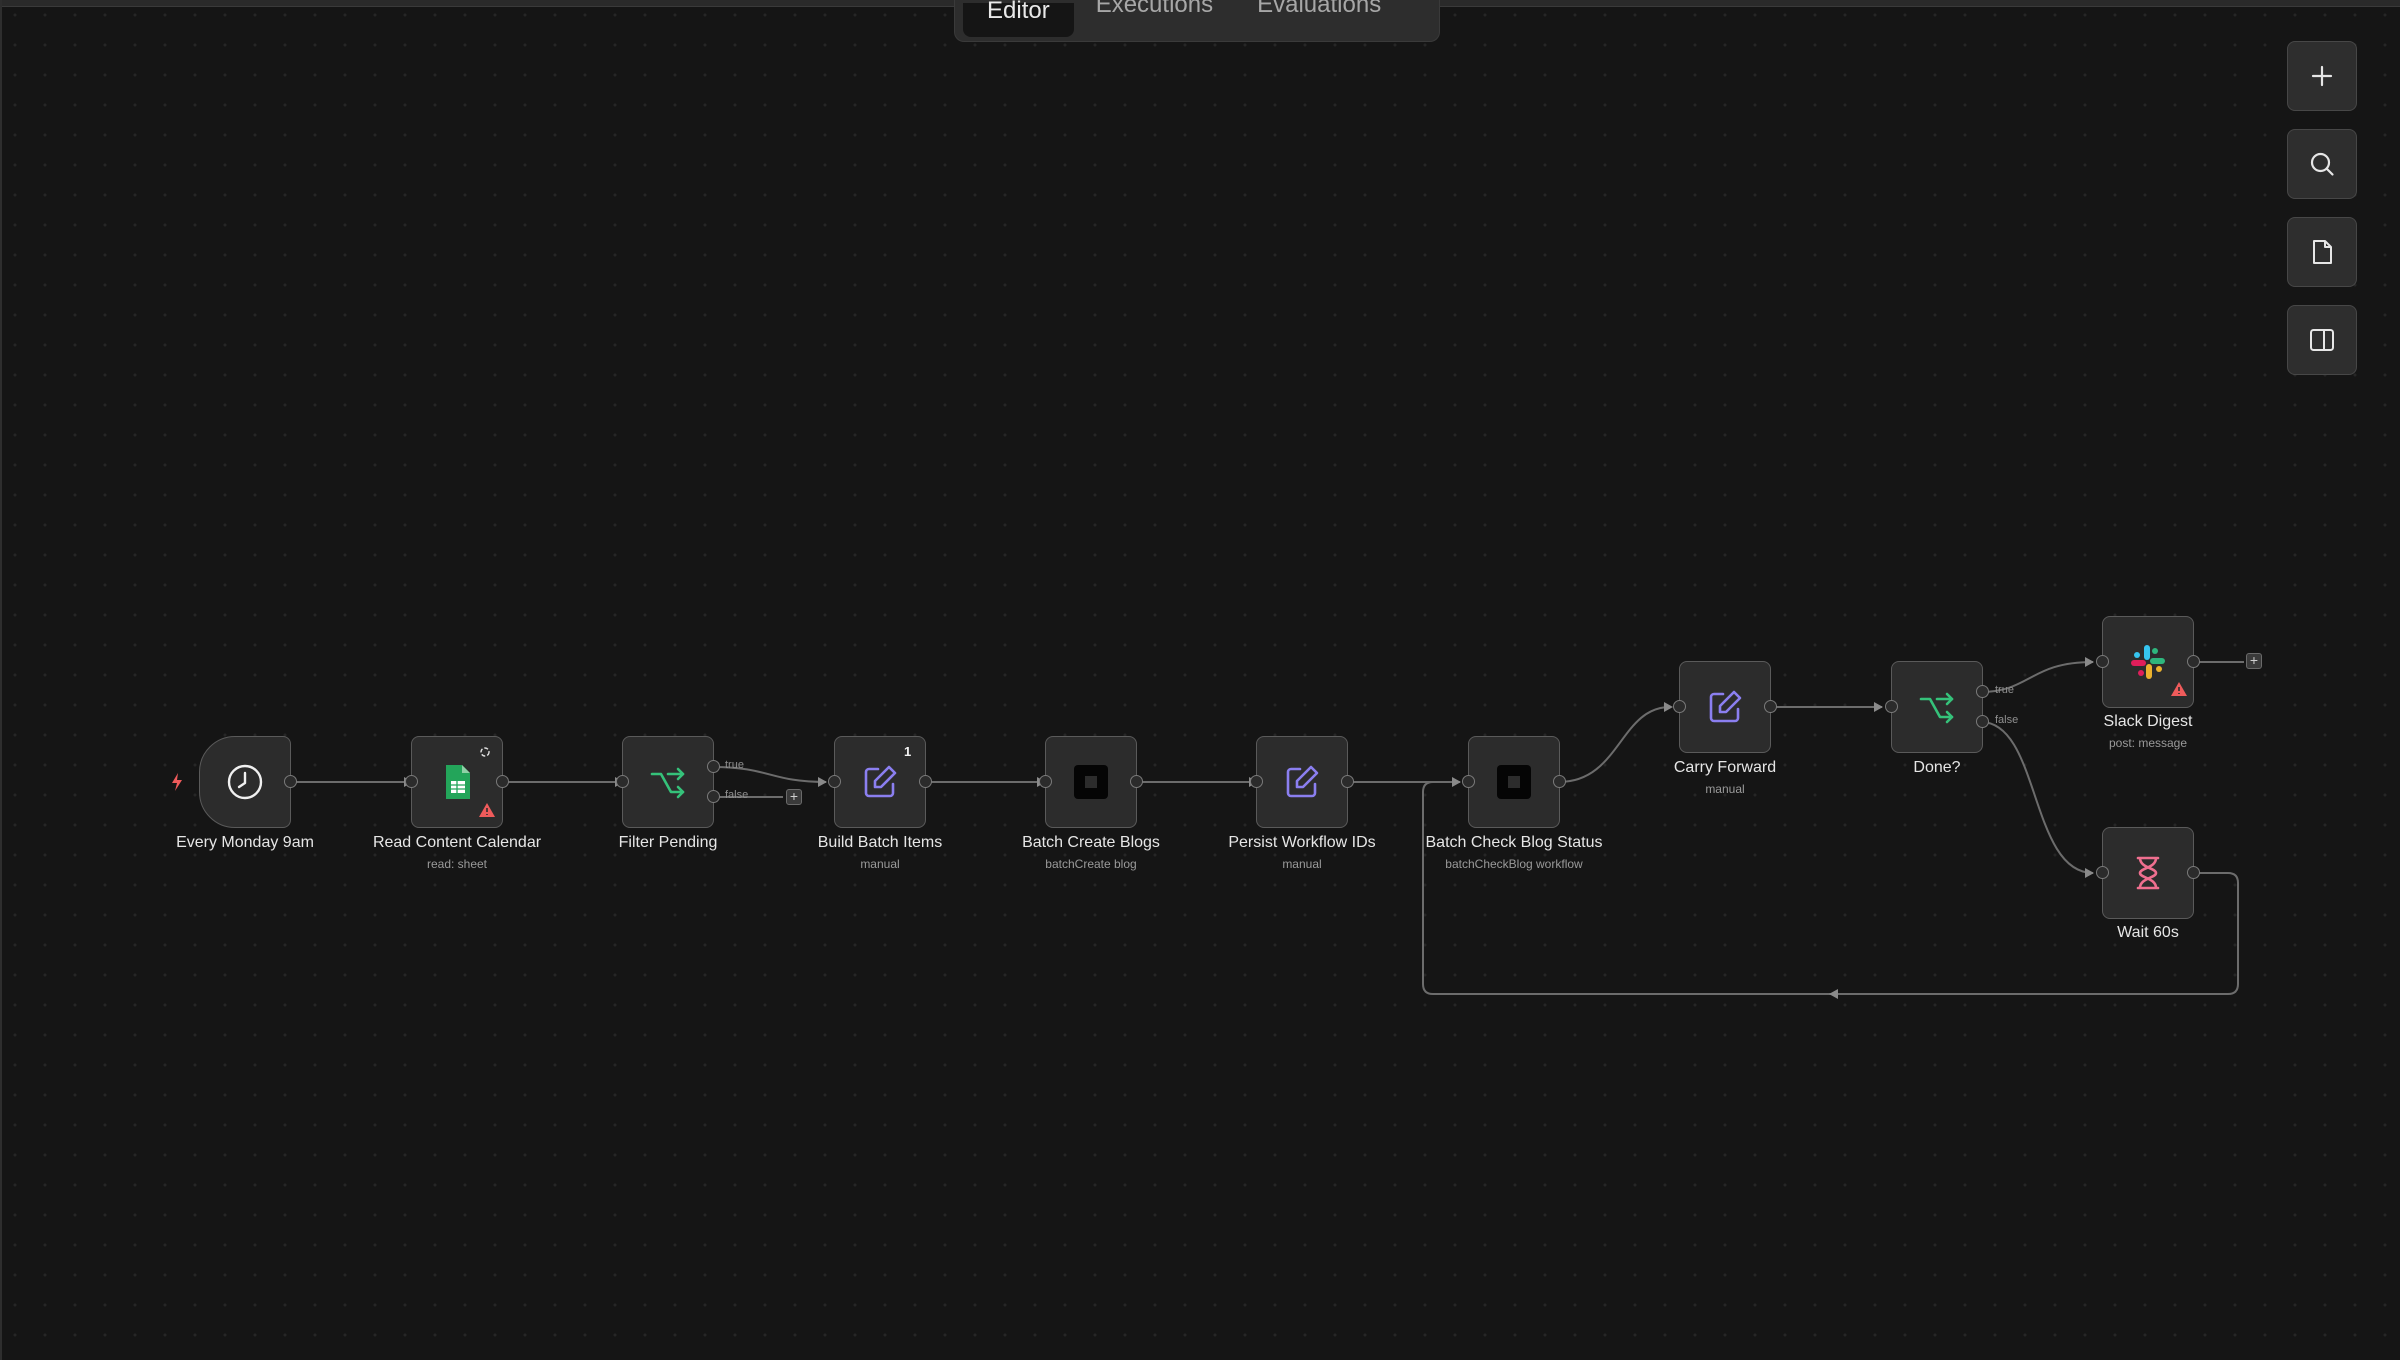  I want to click on node-wait-60s, so click(2148, 873).